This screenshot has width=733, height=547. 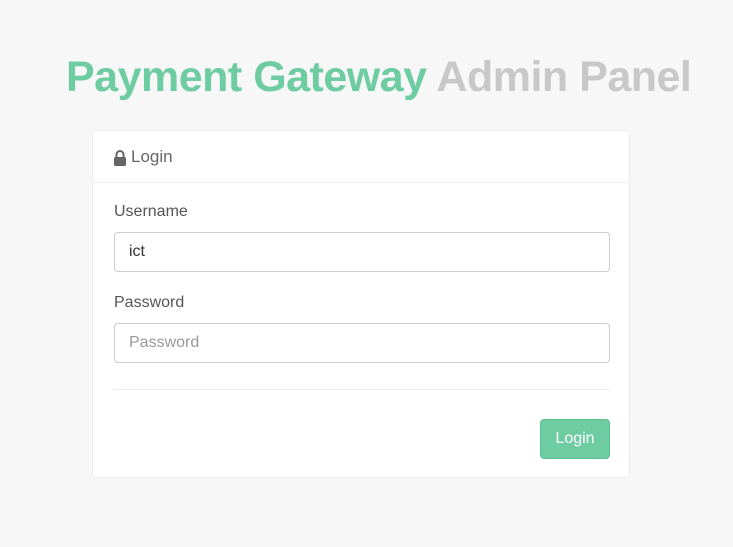 What do you see at coordinates (152, 156) in the screenshot?
I see `login-card-title: Login` at bounding box center [152, 156].